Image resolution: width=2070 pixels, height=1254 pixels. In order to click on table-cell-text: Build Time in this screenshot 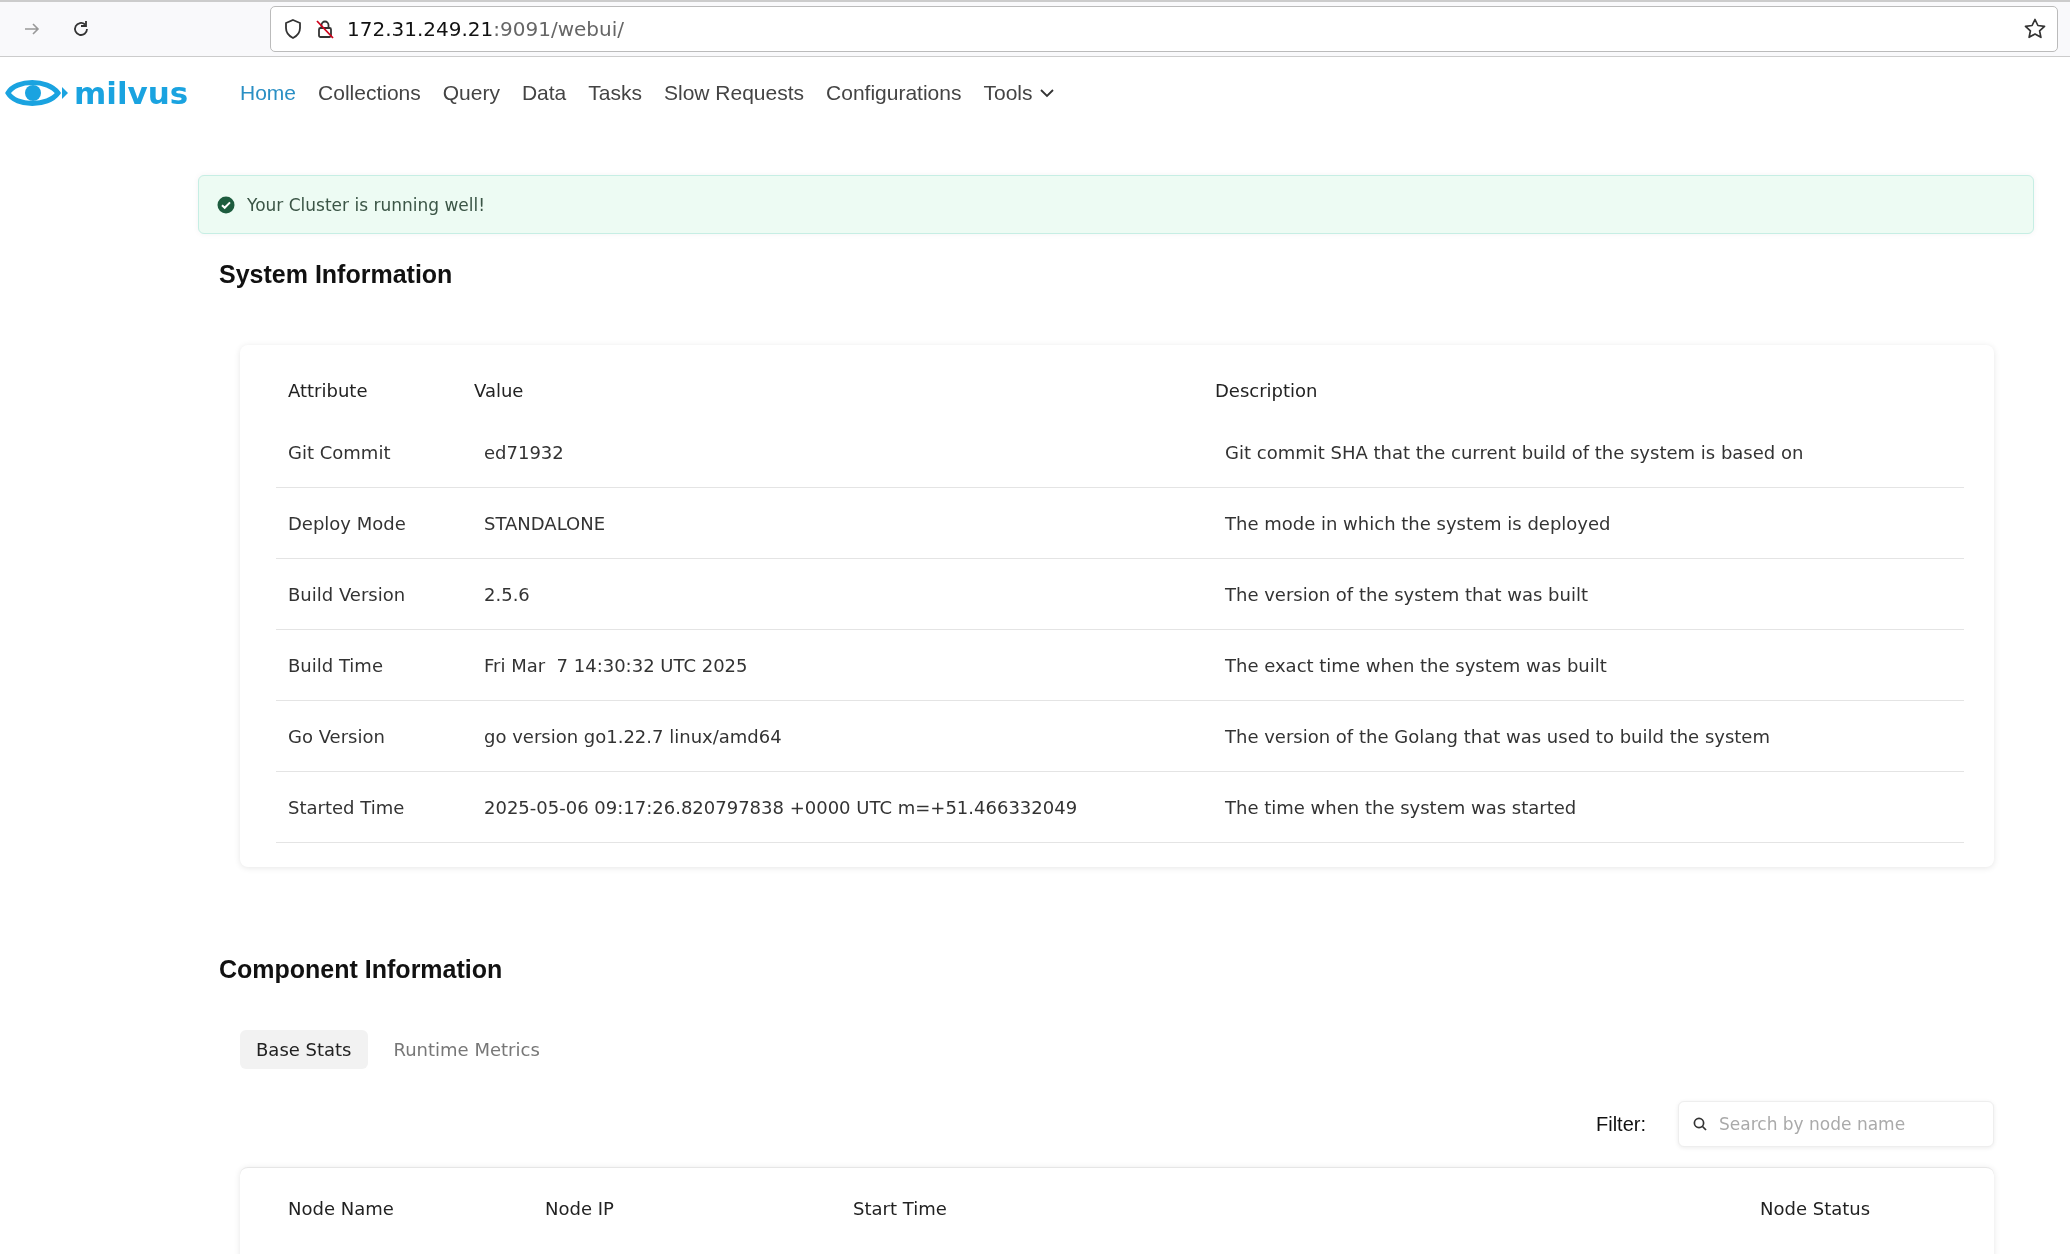, I will do `click(335, 665)`.